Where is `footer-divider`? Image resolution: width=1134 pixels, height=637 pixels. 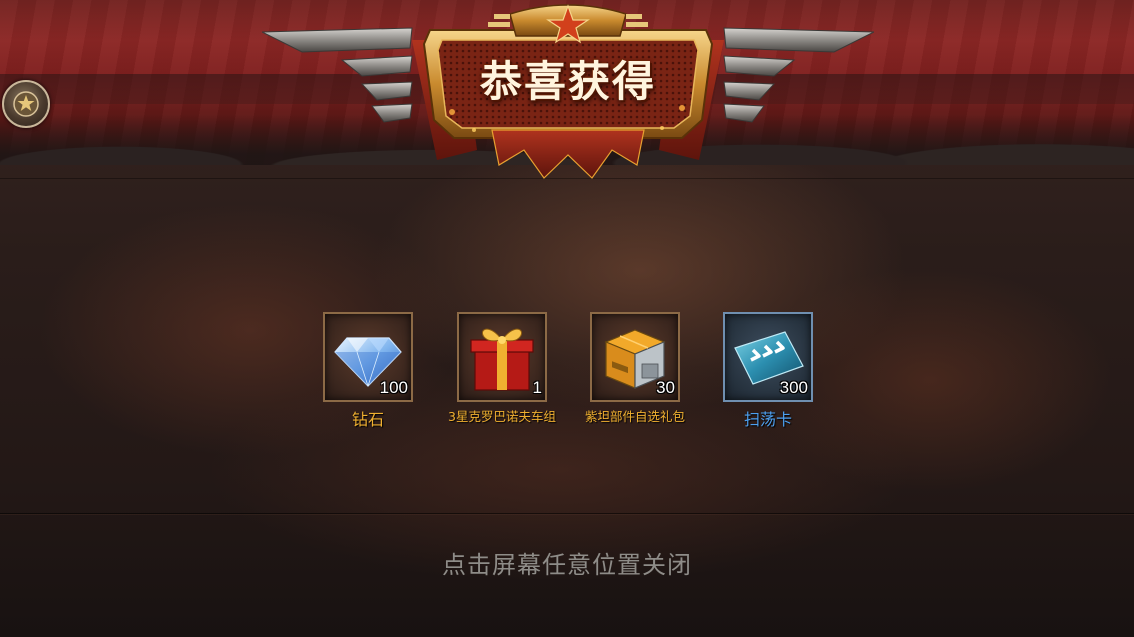 footer-divider is located at coordinates (567, 513).